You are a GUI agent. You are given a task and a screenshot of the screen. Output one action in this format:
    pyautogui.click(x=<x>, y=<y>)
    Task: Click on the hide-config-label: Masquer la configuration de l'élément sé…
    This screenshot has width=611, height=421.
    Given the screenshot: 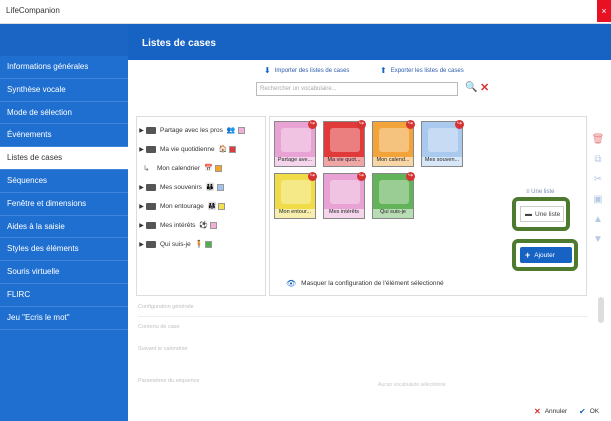 What is the action you would take?
    pyautogui.click(x=372, y=283)
    